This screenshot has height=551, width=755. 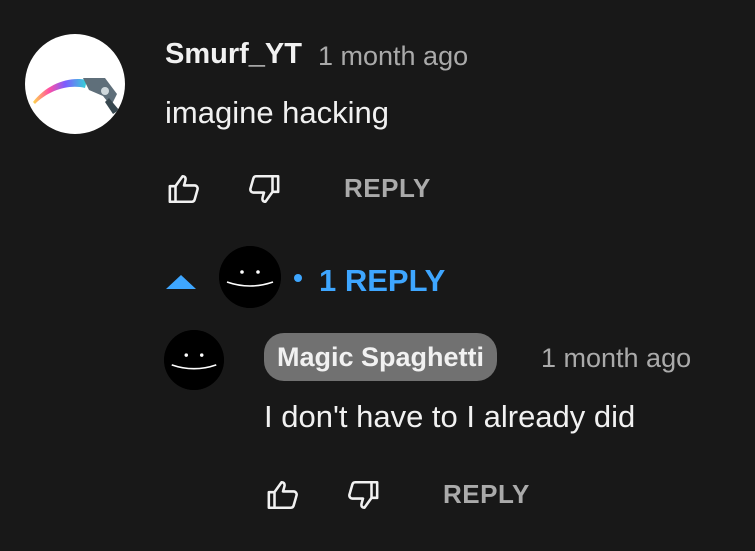 What do you see at coordinates (382, 281) in the screenshot?
I see `view-replies-label: 1 REPLY` at bounding box center [382, 281].